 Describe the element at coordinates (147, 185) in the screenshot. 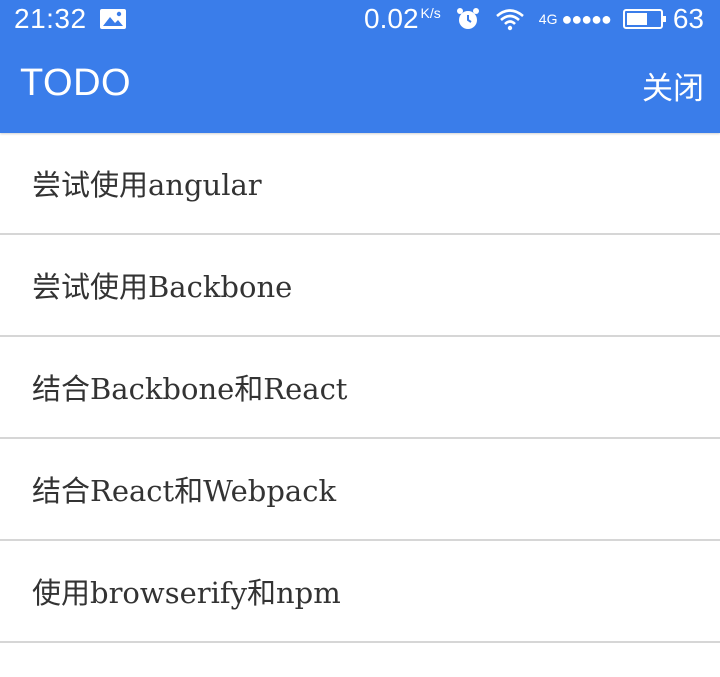

I see `todo-item-label: 尝试使用angular` at that location.